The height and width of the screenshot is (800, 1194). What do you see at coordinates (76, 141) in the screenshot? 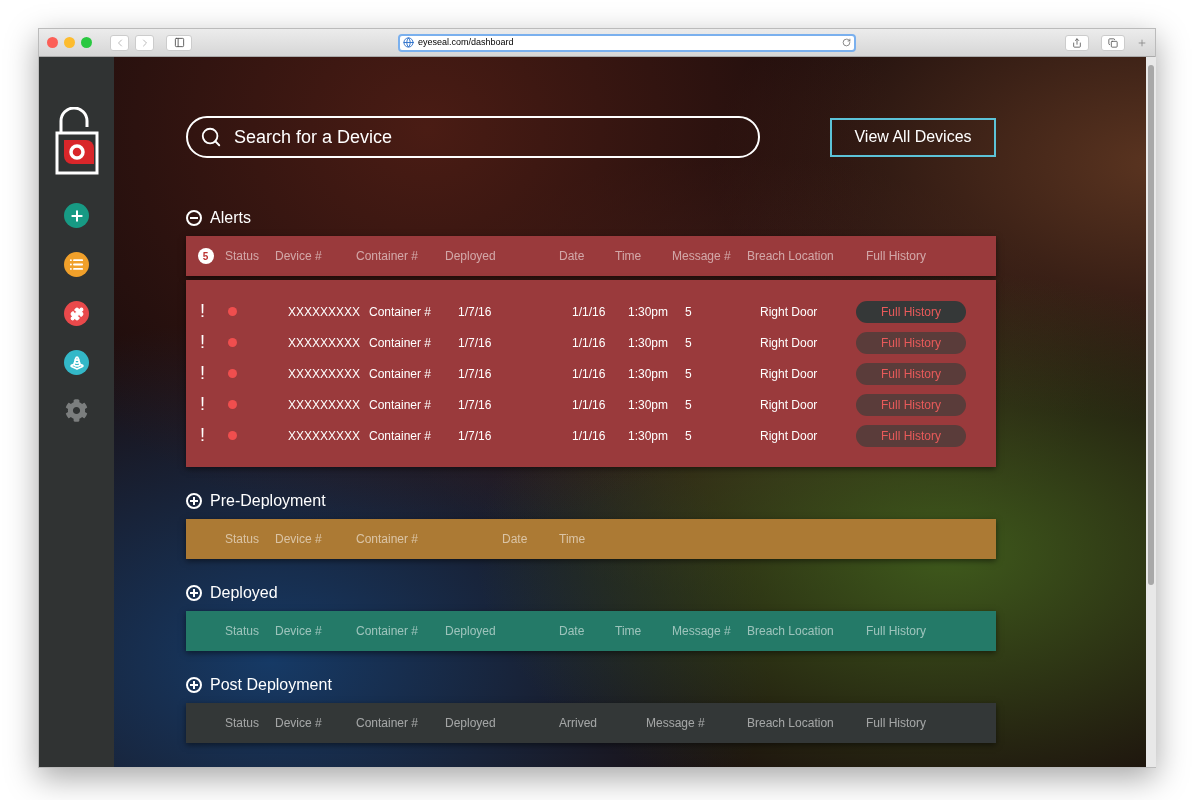
I see `logo-icon` at bounding box center [76, 141].